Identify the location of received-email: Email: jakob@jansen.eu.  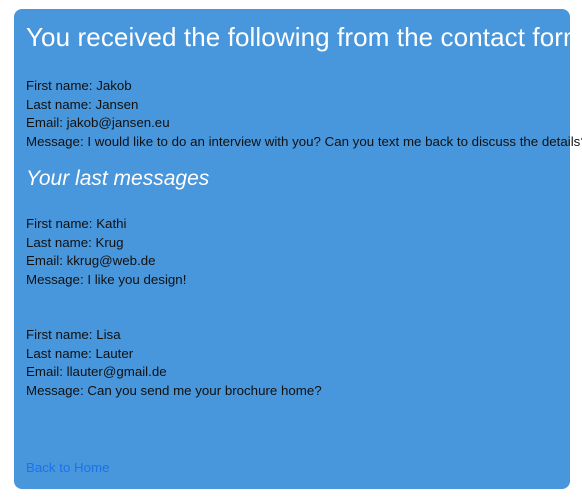
(98, 122).